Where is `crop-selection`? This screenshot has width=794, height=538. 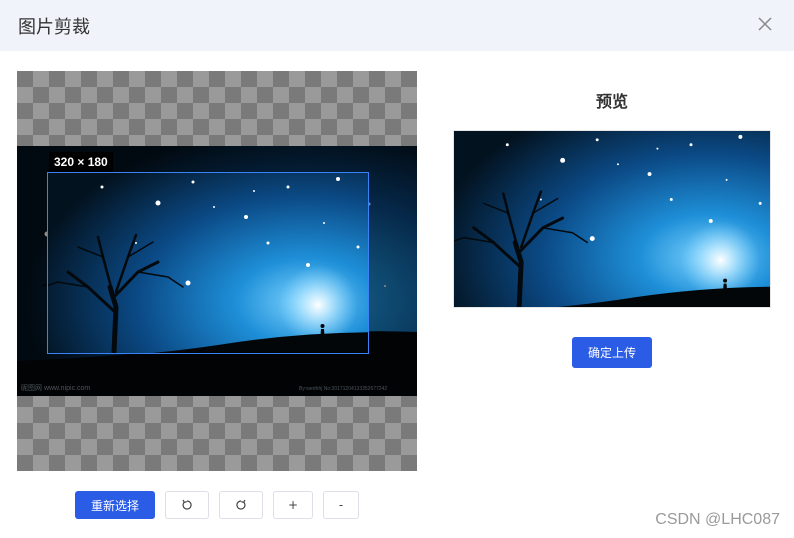
crop-selection is located at coordinates (208, 263).